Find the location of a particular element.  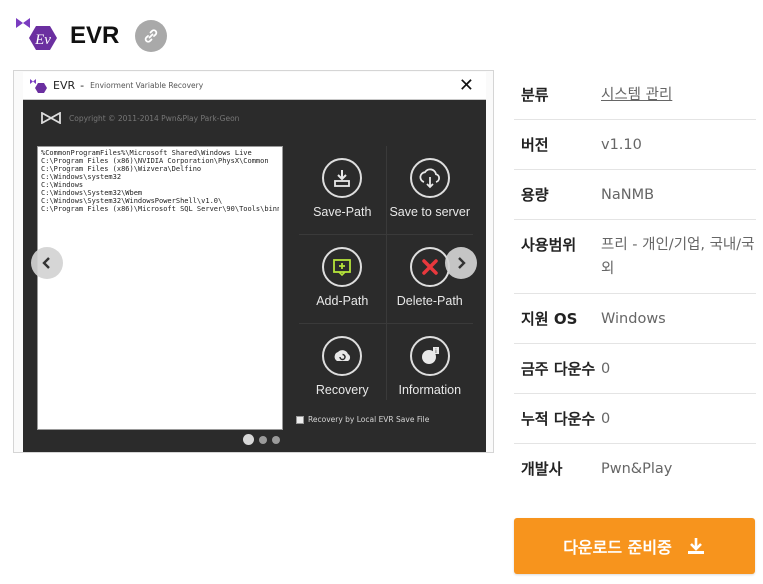

developer-label: 개발사 is located at coordinates (542, 469).